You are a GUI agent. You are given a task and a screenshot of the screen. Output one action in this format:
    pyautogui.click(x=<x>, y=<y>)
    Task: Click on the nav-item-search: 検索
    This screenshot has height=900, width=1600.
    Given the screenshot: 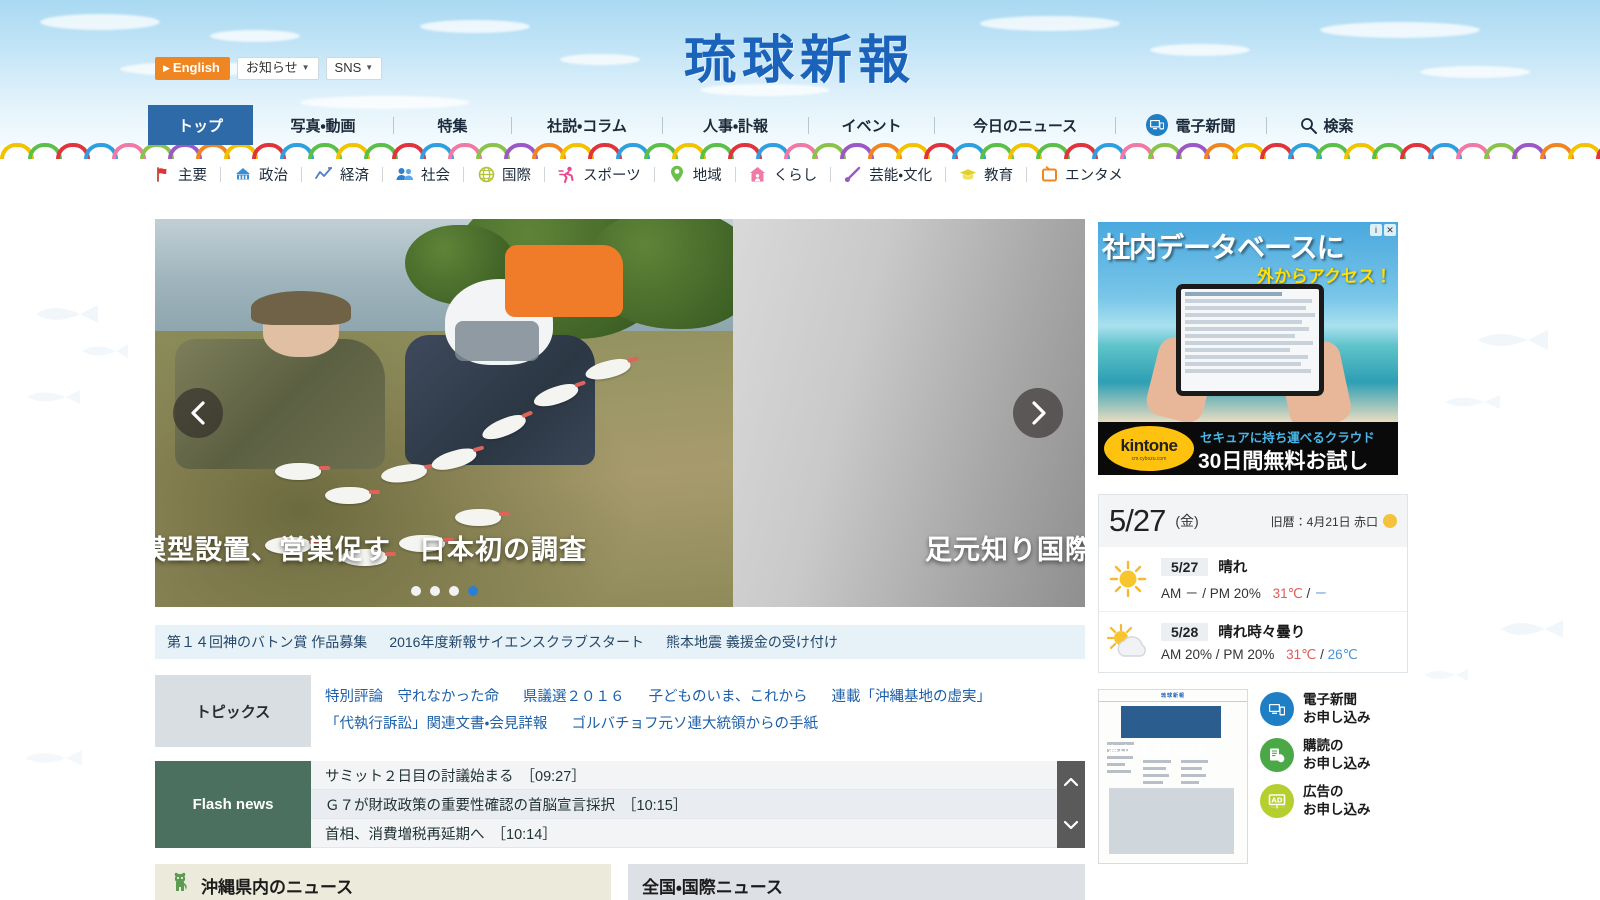 What is the action you would take?
    pyautogui.click(x=1327, y=125)
    